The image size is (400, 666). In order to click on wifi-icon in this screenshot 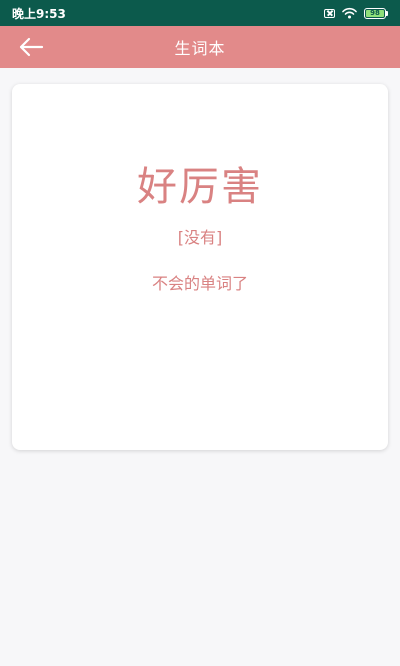, I will do `click(349, 13)`.